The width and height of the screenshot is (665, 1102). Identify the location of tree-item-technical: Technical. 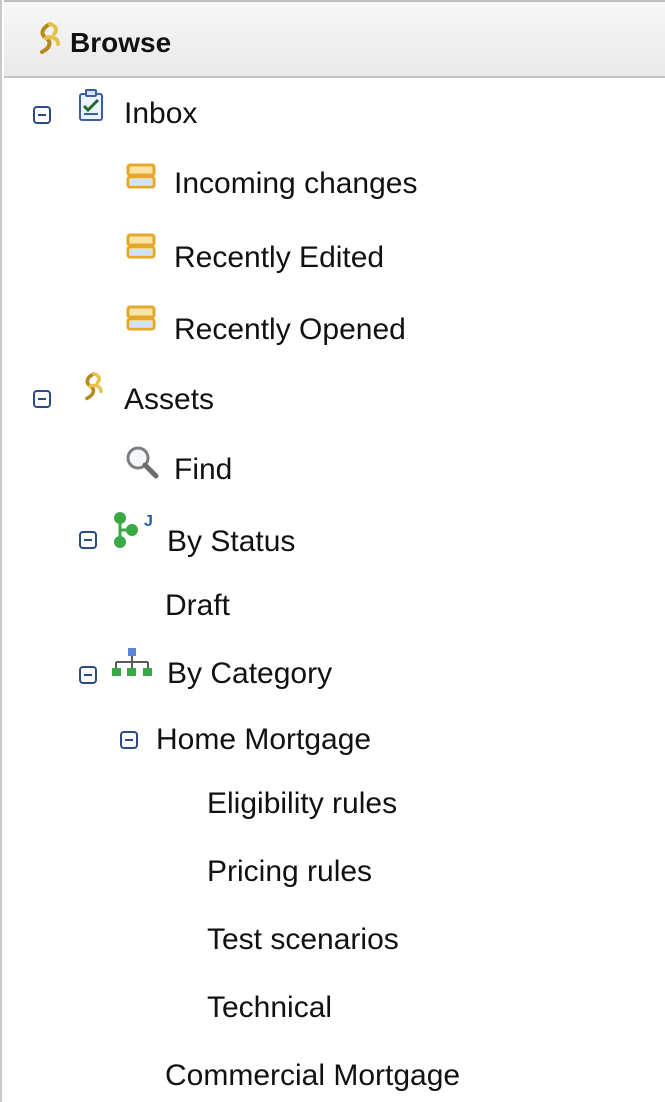
(269, 1008).